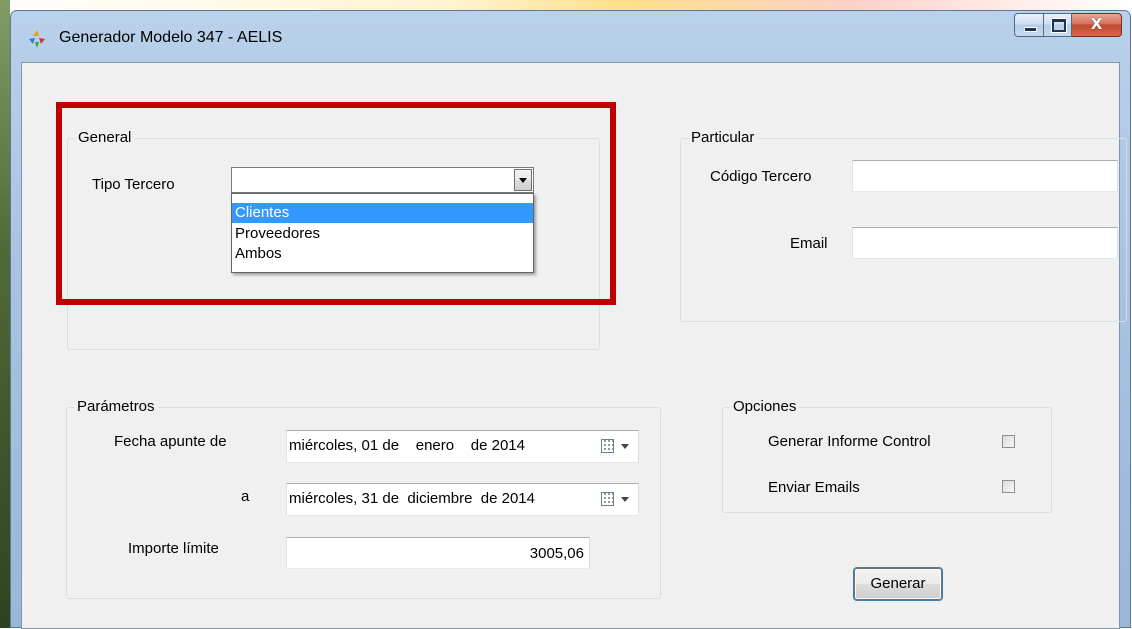  What do you see at coordinates (5, 314) in the screenshot?
I see `desktop-background-strip` at bounding box center [5, 314].